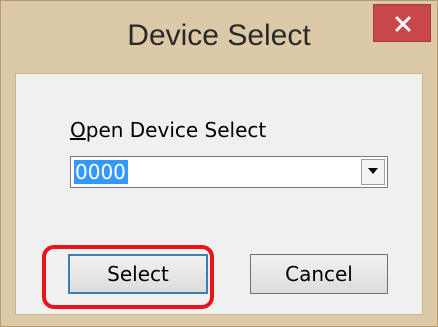  I want to click on close-icon, so click(403, 24).